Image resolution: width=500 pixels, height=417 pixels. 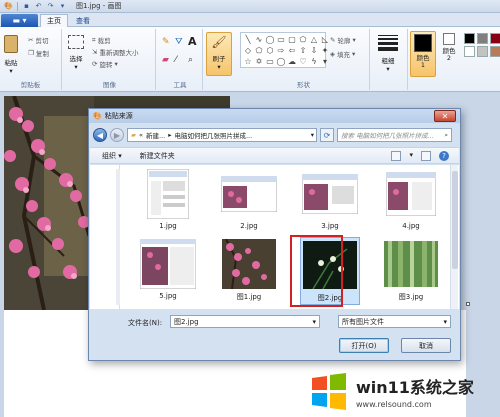 What do you see at coordinates (411, 297) in the screenshot?
I see `file-name: 图3.jpg` at bounding box center [411, 297].